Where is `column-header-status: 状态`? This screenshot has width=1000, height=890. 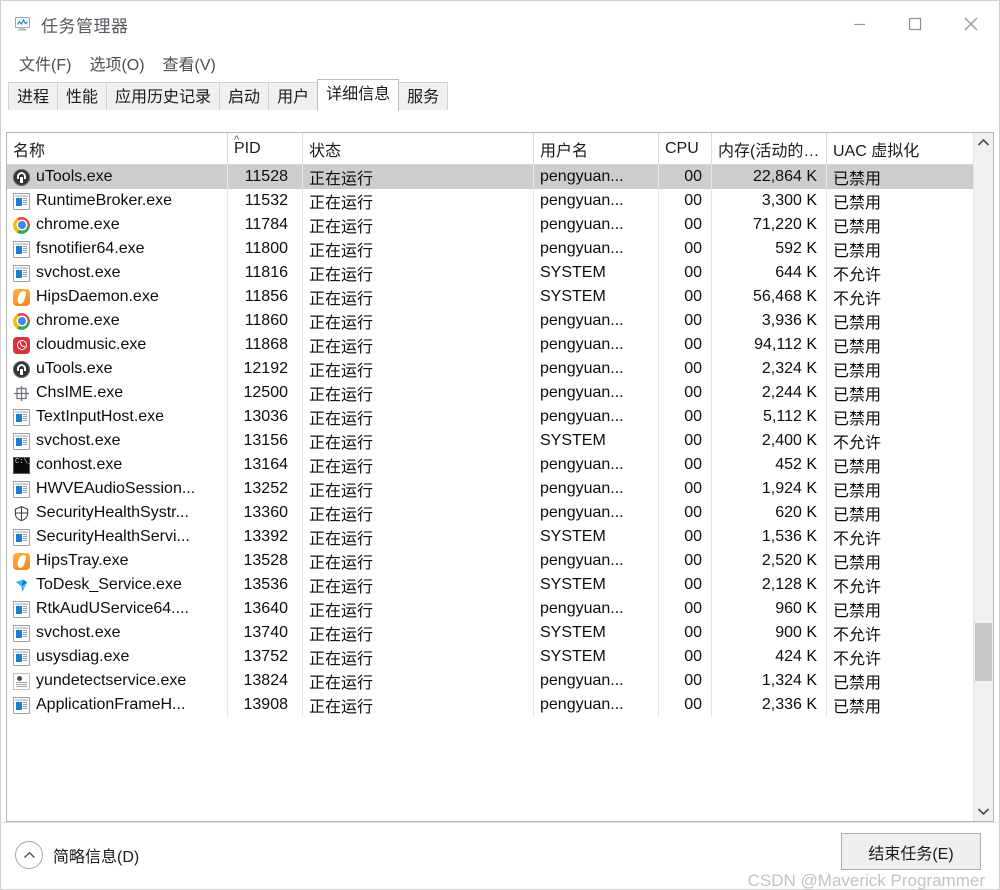 column-header-status: 状态 is located at coordinates (418, 148).